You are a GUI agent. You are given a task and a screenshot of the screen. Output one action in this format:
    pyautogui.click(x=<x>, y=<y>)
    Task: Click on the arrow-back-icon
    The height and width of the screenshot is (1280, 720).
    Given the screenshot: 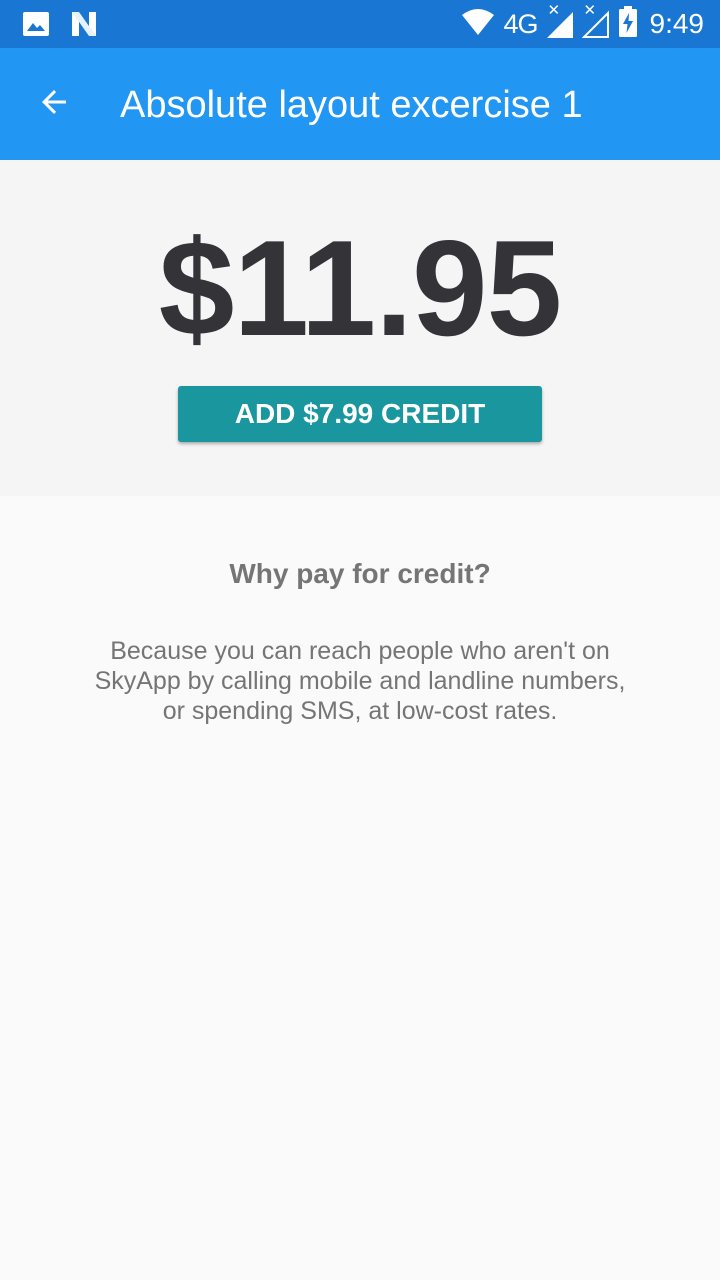 What is the action you would take?
    pyautogui.click(x=54, y=104)
    